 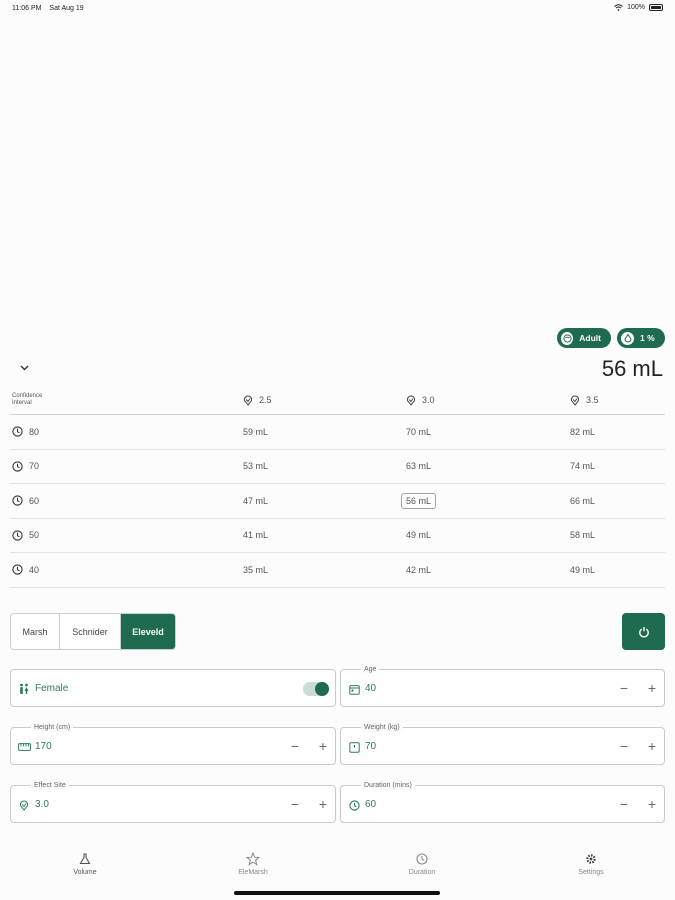 What do you see at coordinates (590, 338) in the screenshot?
I see `patient-type-label: Adult` at bounding box center [590, 338].